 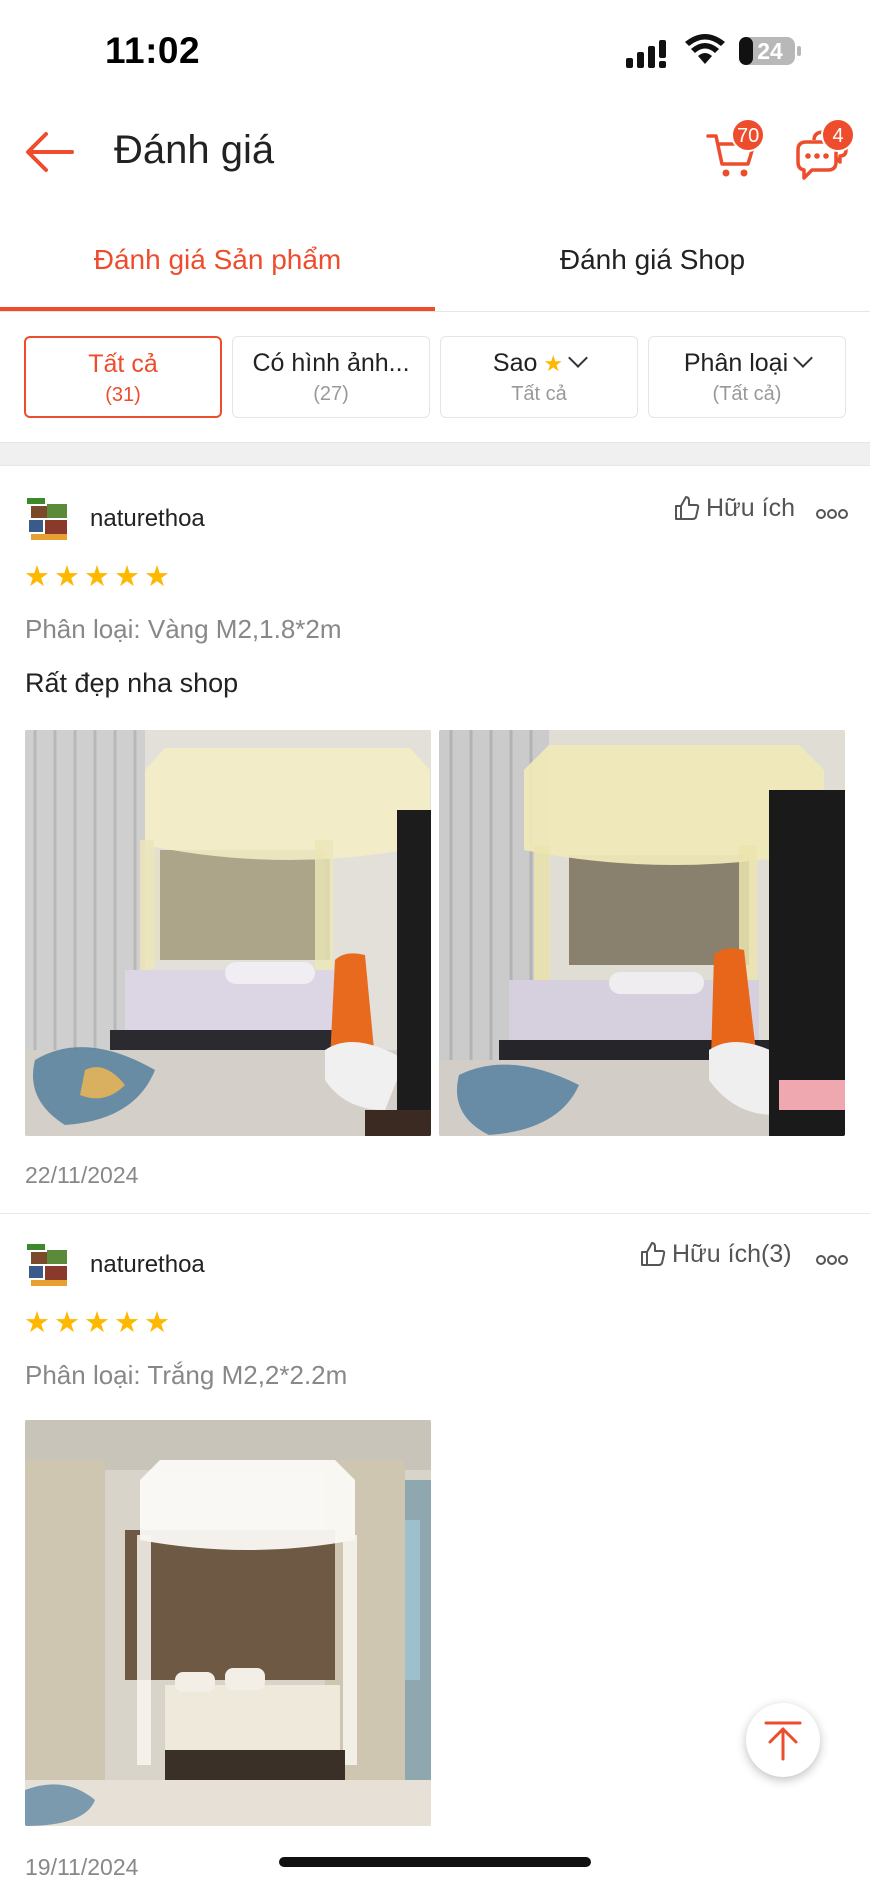 I want to click on filter-stars-value: Tất cả, so click(x=539, y=394).